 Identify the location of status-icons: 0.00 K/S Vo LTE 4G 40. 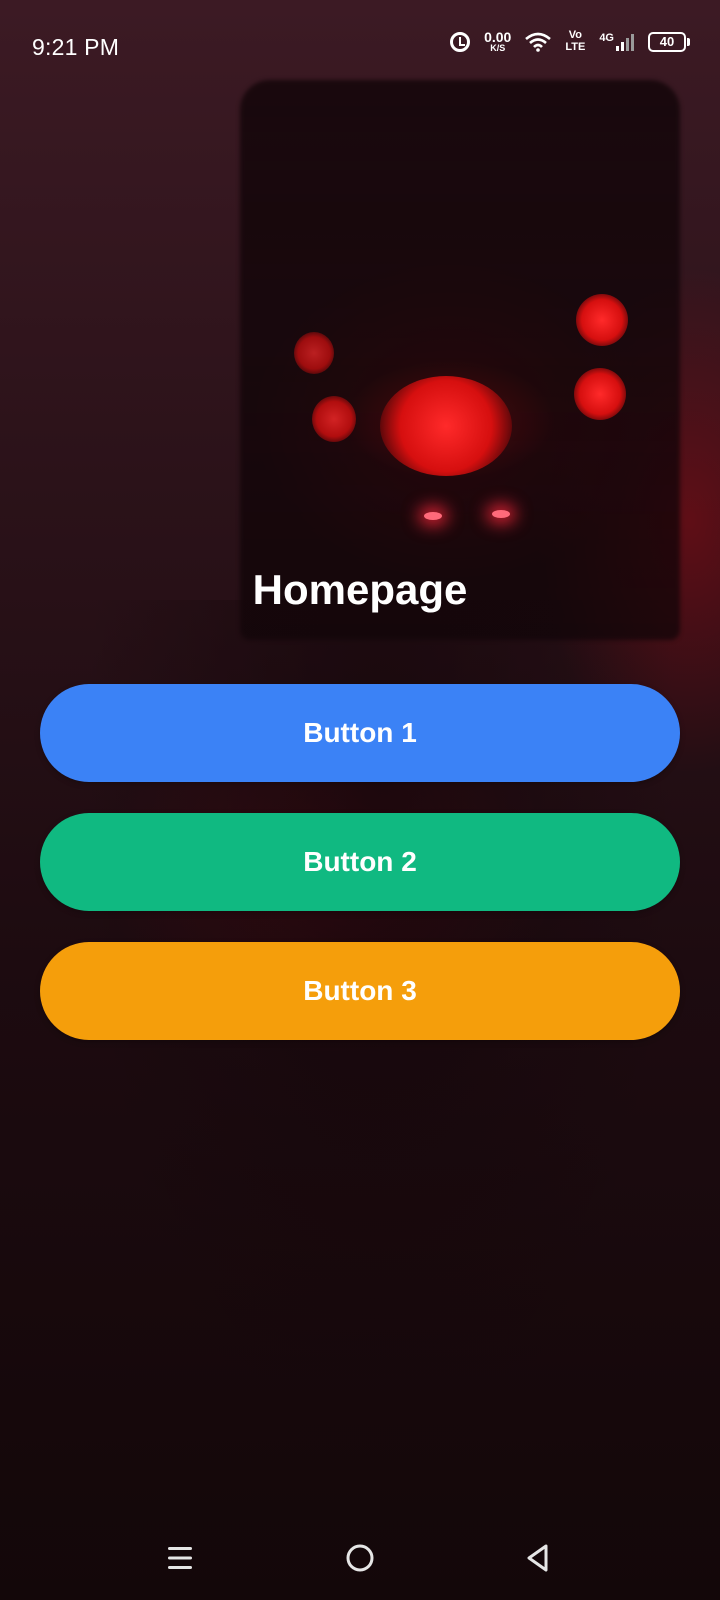
(570, 41).